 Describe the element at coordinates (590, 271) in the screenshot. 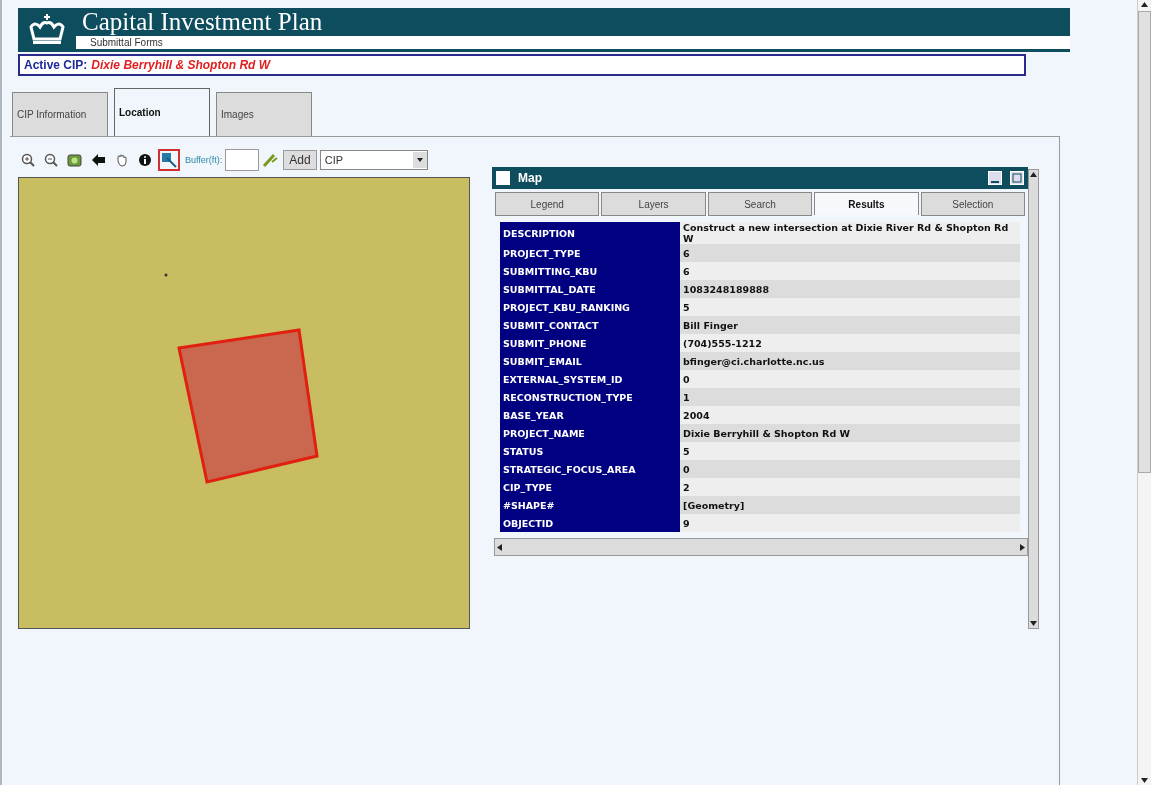

I see `field-name-cell: SUBMITTING_KBU` at that location.